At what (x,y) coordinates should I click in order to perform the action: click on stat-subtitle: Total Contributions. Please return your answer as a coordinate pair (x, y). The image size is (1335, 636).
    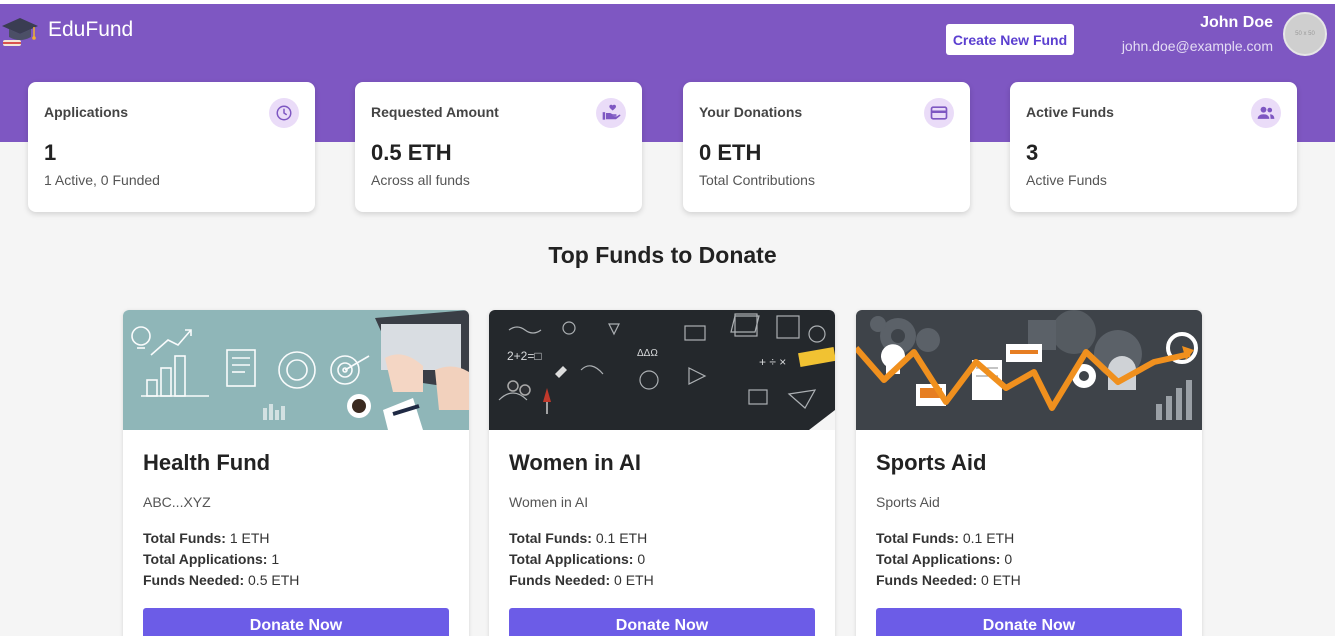
    Looking at the image, I should click on (757, 180).